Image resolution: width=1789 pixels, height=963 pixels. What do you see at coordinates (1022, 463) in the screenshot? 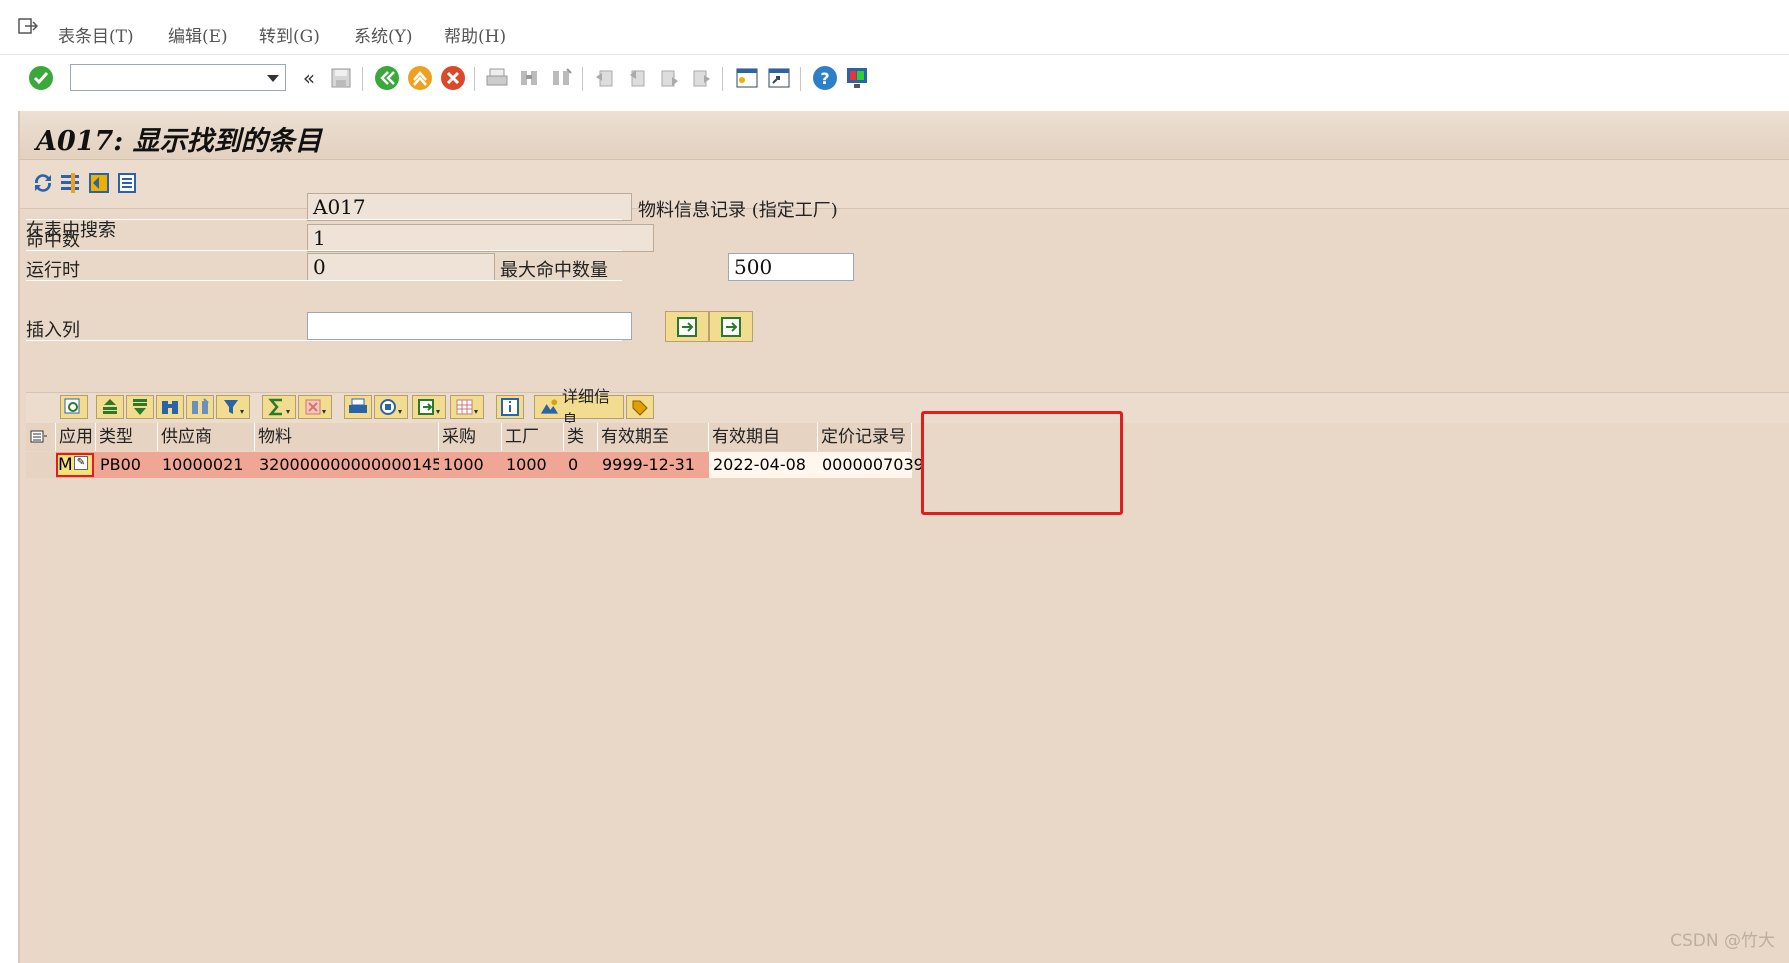
I see `annotation-highlight-box` at bounding box center [1022, 463].